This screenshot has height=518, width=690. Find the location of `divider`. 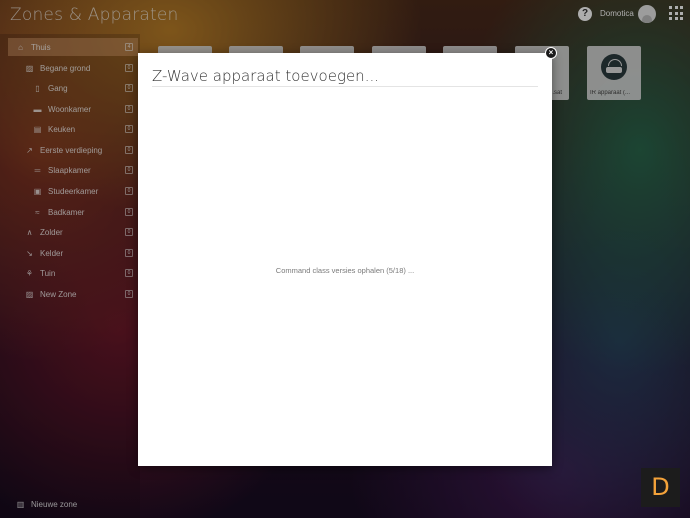

divider is located at coordinates (345, 86).